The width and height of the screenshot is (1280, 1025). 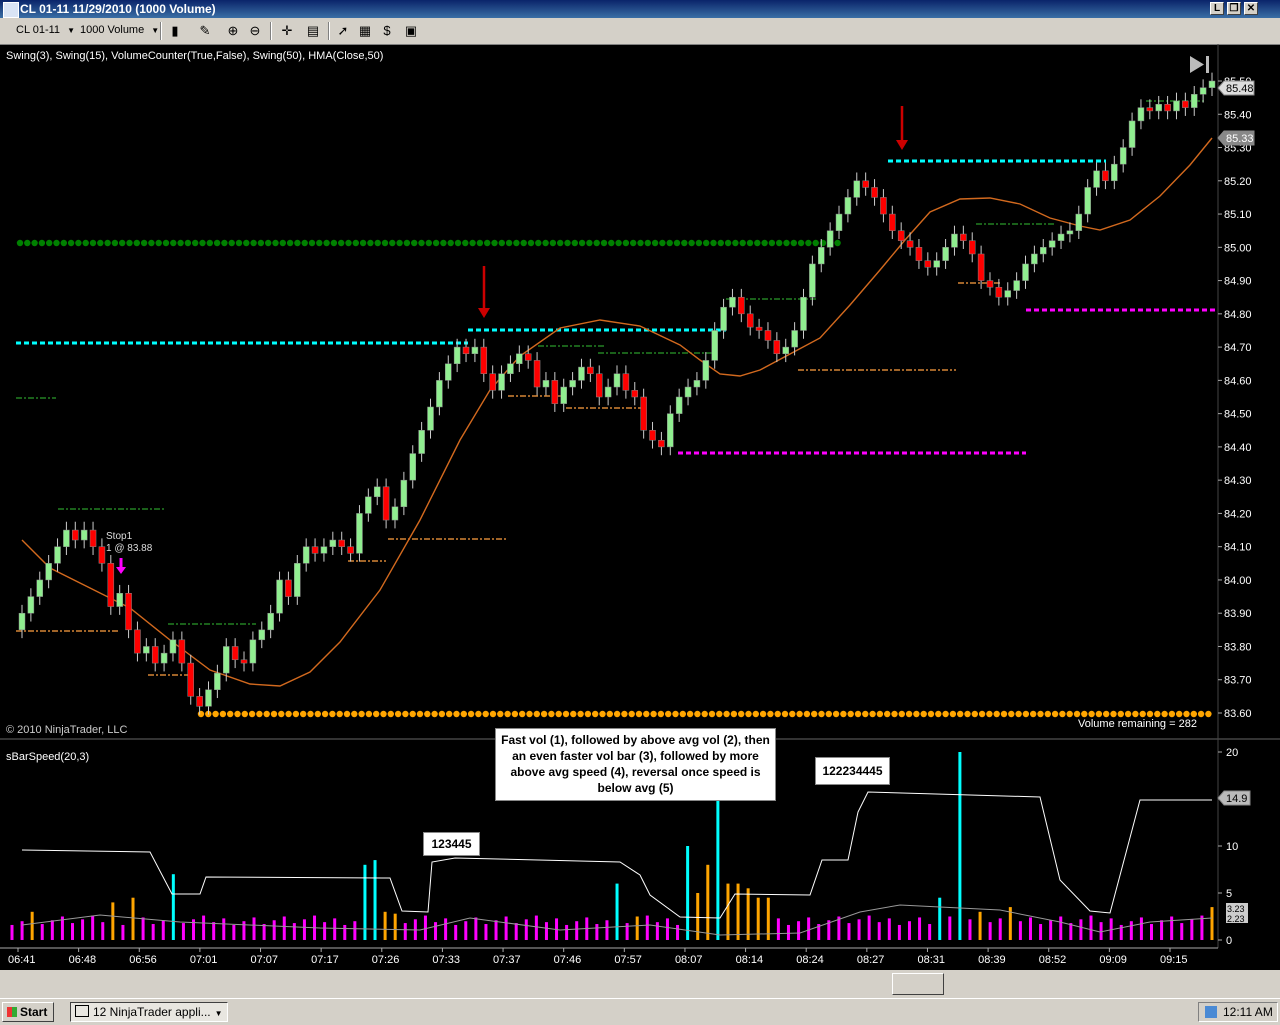 I want to click on time-tick-label: 07:01, so click(x=204, y=960).